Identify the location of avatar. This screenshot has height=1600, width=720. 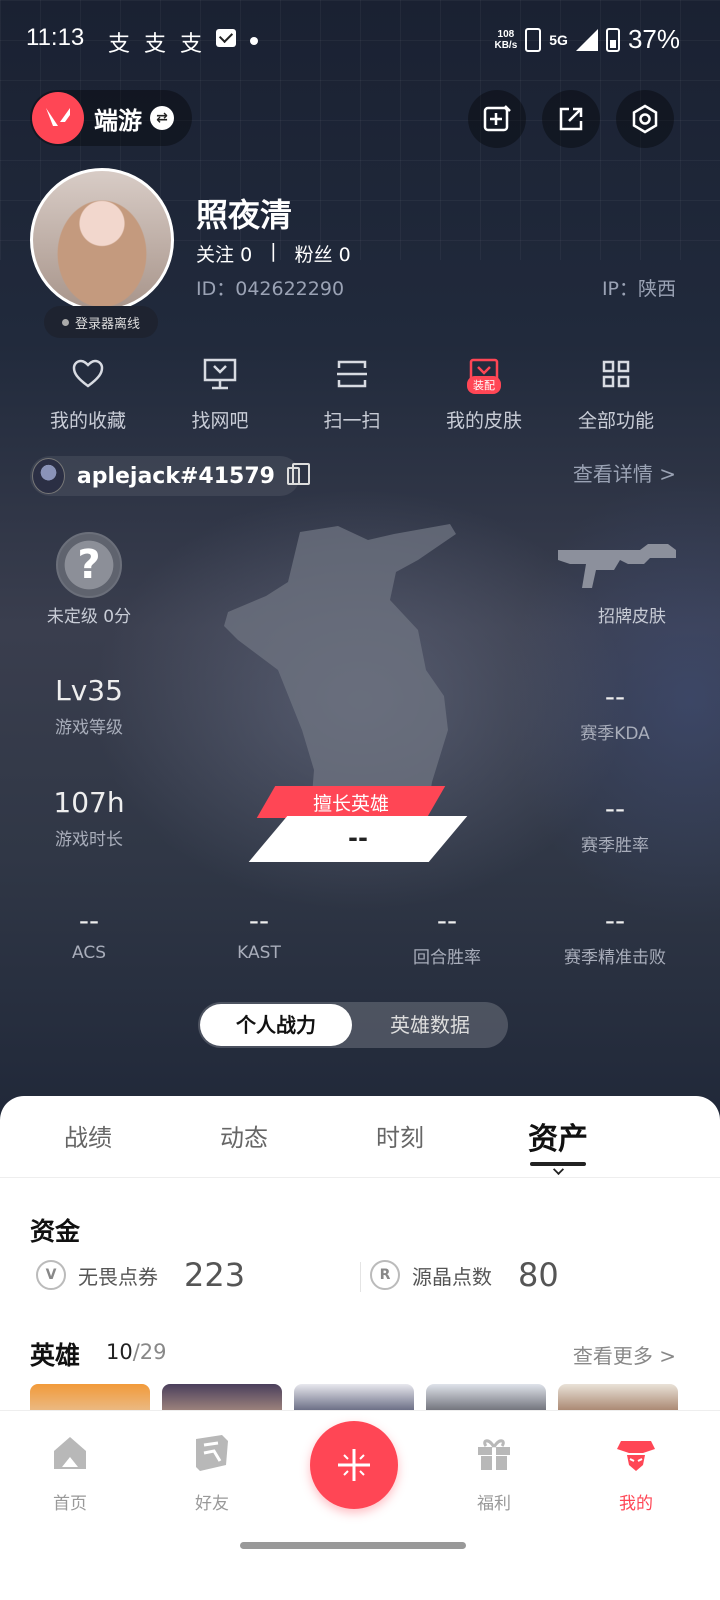
(102, 240).